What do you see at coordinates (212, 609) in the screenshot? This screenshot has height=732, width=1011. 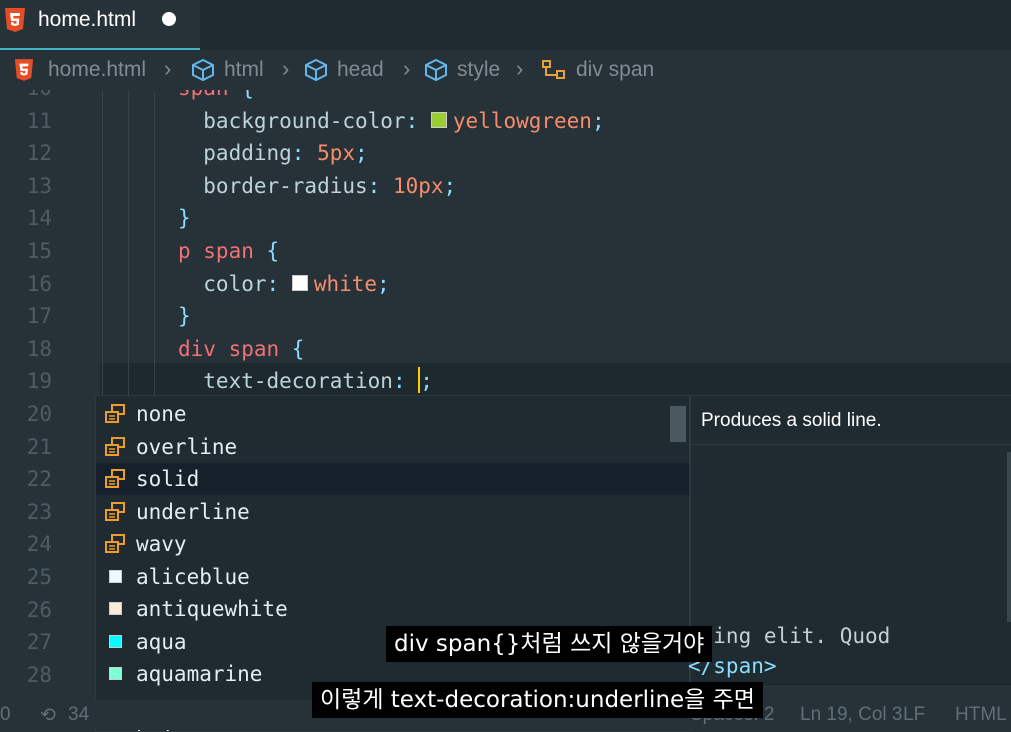 I see `suggestion-label: antiquewhite` at bounding box center [212, 609].